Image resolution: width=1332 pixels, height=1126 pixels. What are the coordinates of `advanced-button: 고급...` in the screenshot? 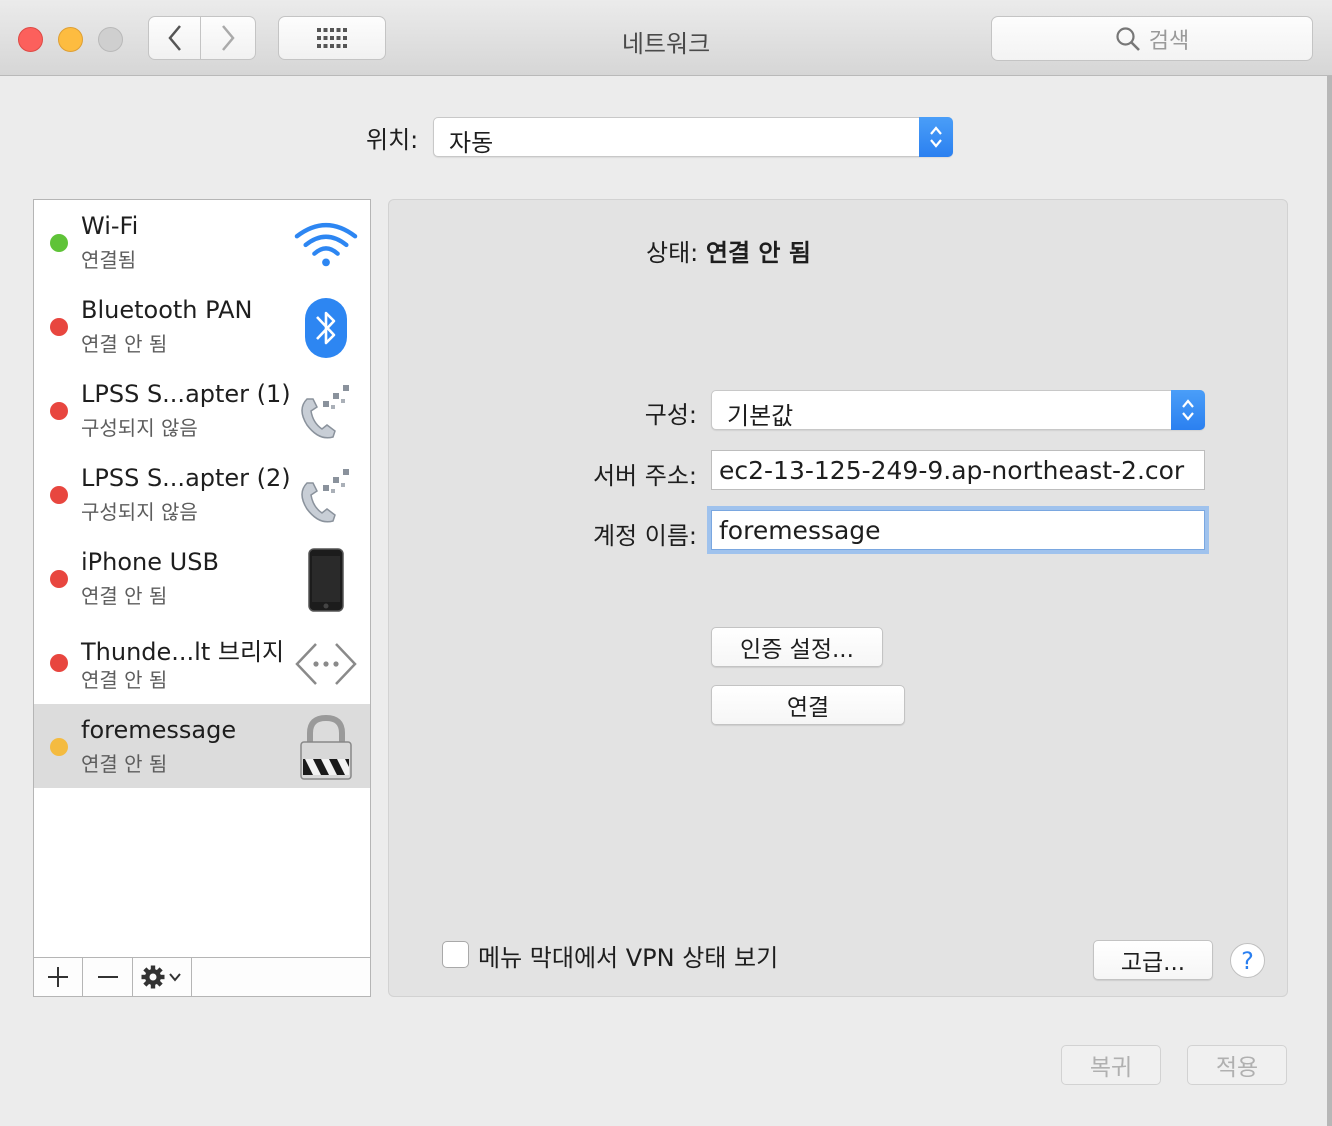 It's located at (1153, 960).